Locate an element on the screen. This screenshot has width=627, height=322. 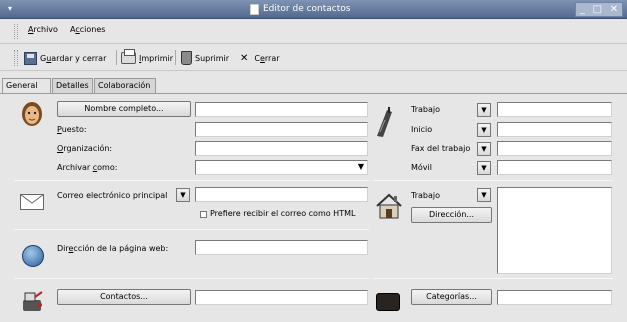
html-preference-checkbox is located at coordinates (203, 214).